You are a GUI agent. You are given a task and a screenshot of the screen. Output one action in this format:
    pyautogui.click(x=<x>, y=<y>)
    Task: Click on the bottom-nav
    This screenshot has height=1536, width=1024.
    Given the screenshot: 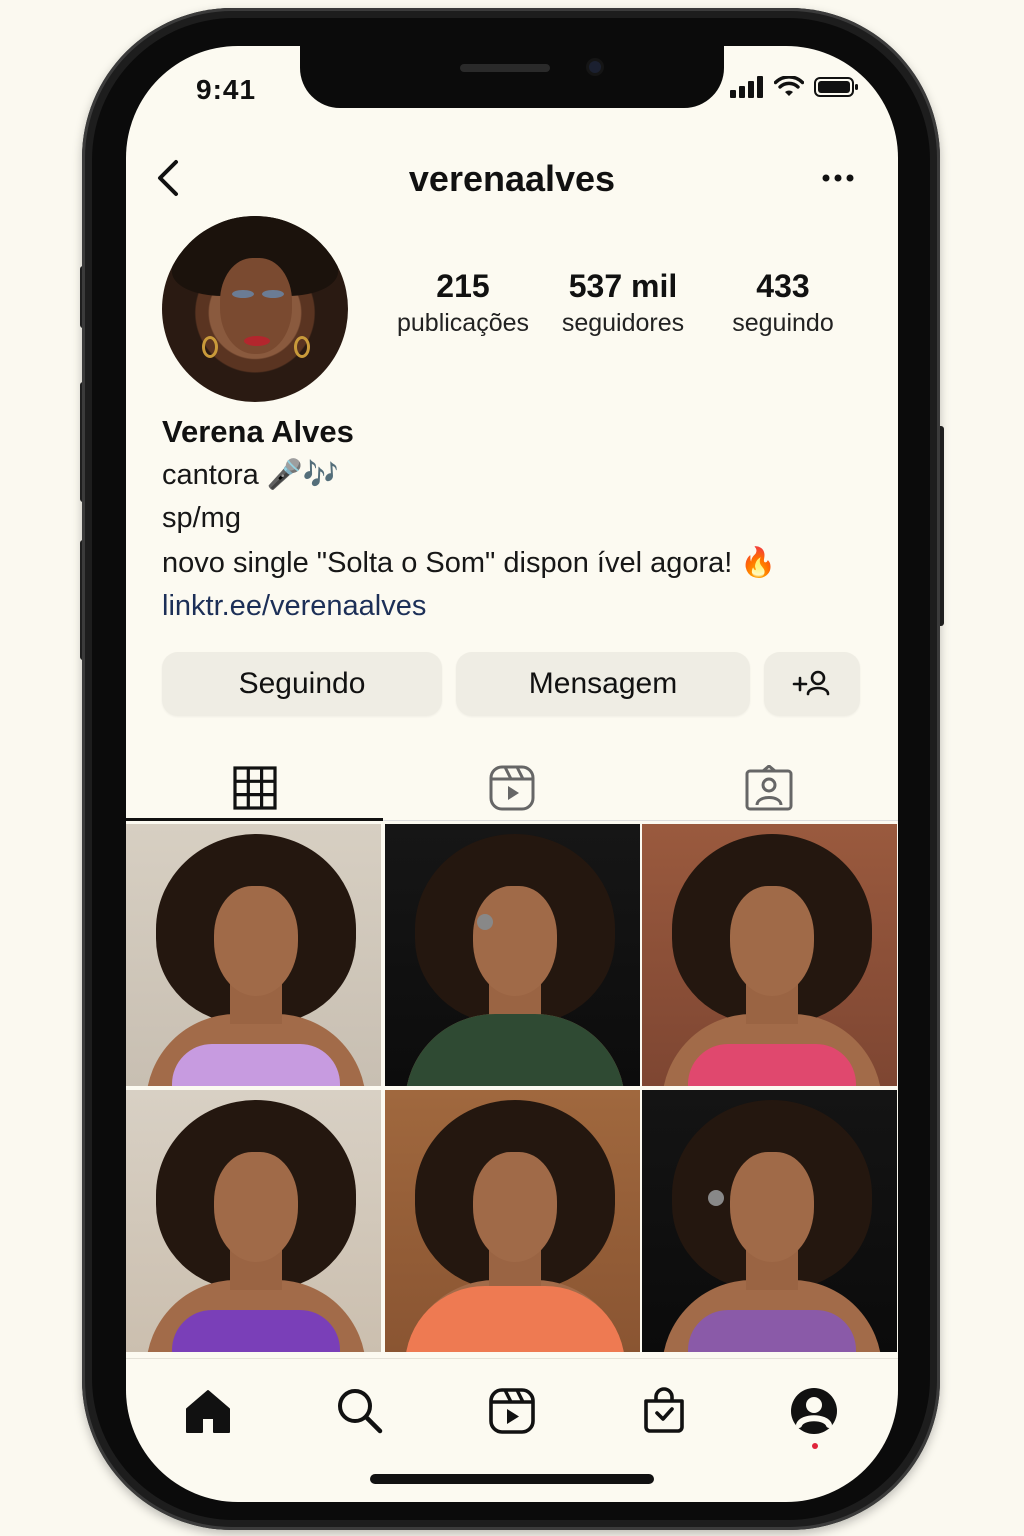 What is the action you would take?
    pyautogui.click(x=512, y=1408)
    